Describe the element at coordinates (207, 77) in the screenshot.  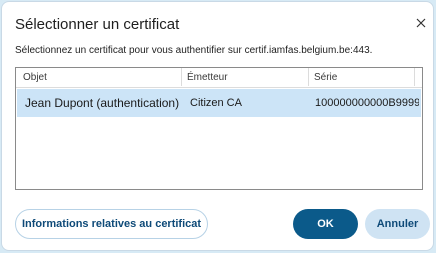
I see `column-header-issuer: Émetteur` at that location.